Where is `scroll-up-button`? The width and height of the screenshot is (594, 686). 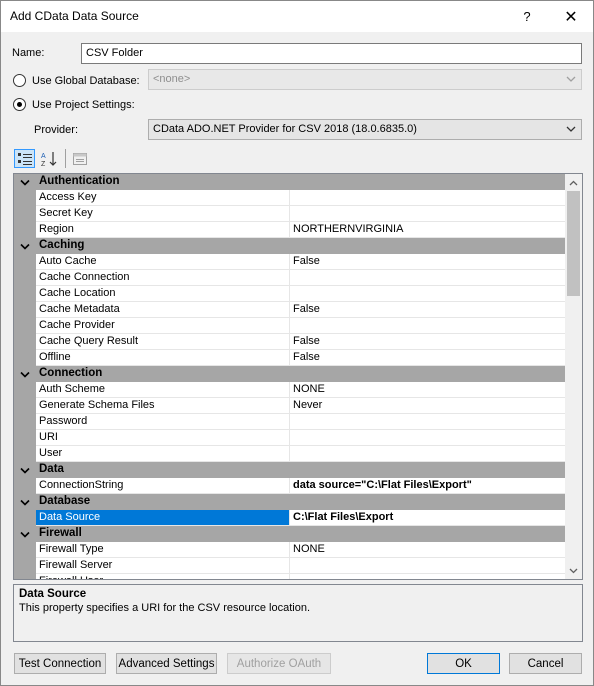 scroll-up-button is located at coordinates (573, 182).